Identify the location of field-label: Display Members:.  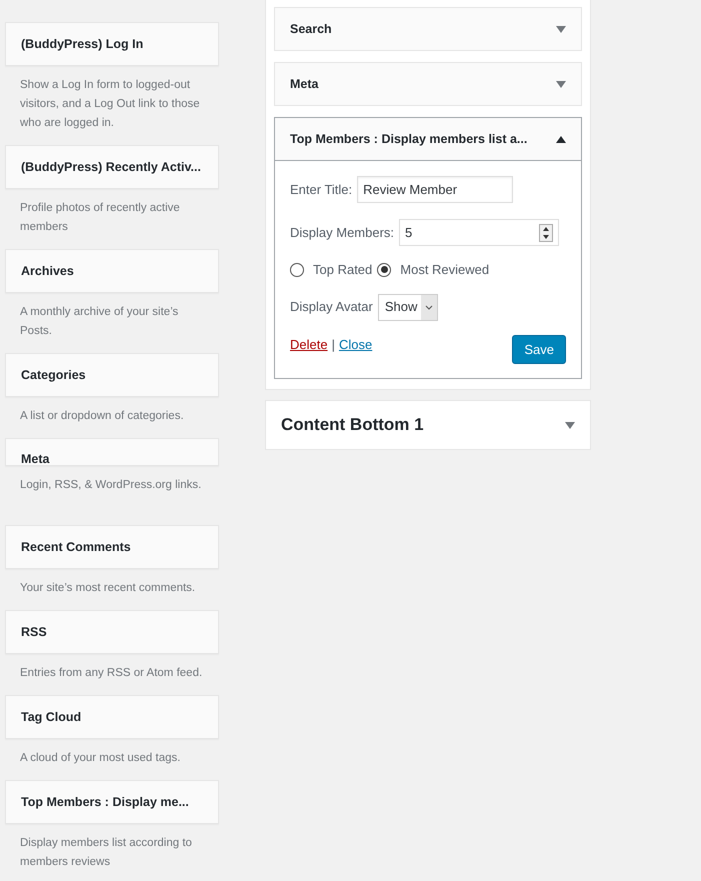
(342, 233).